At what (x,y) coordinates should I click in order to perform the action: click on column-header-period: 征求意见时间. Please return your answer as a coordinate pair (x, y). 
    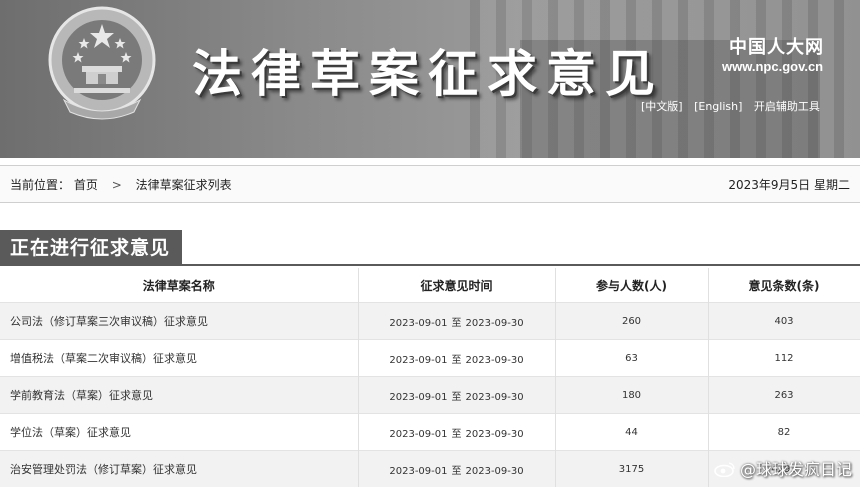
    Looking at the image, I should click on (456, 285).